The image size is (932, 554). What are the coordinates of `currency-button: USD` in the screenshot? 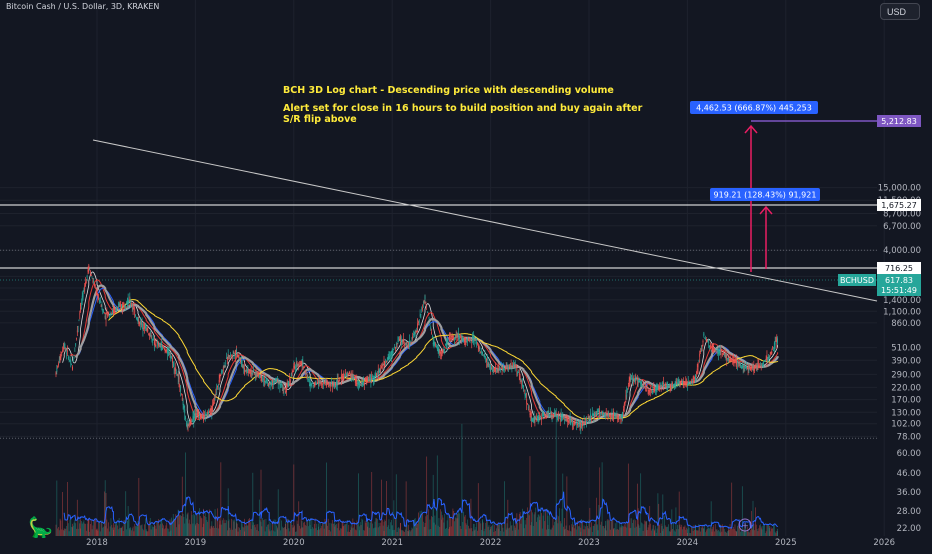 It's located at (900, 11).